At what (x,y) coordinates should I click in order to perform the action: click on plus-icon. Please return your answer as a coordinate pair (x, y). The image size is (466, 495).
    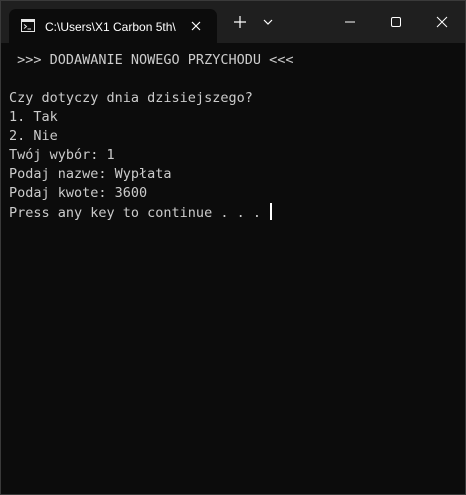
    Looking at the image, I should click on (240, 22).